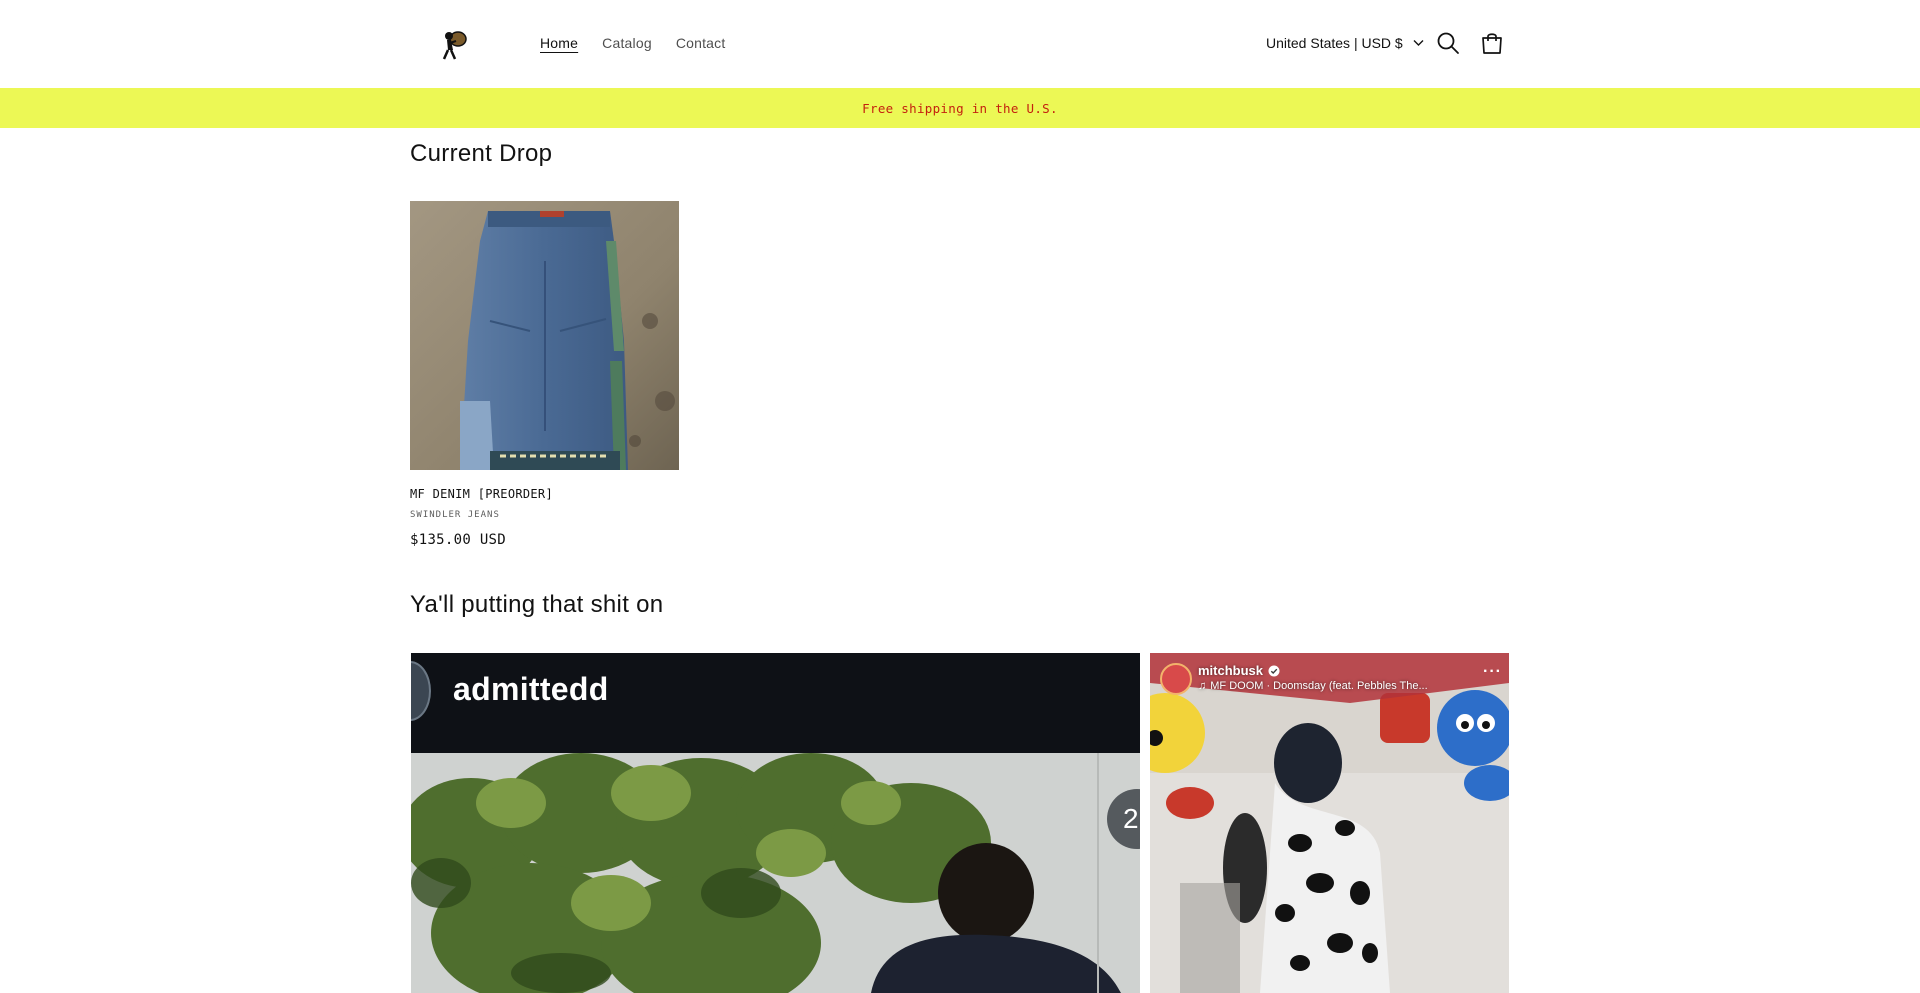 This screenshot has width=1920, height=993. What do you see at coordinates (1202, 686) in the screenshot?
I see `music-note-icon: ♫` at bounding box center [1202, 686].